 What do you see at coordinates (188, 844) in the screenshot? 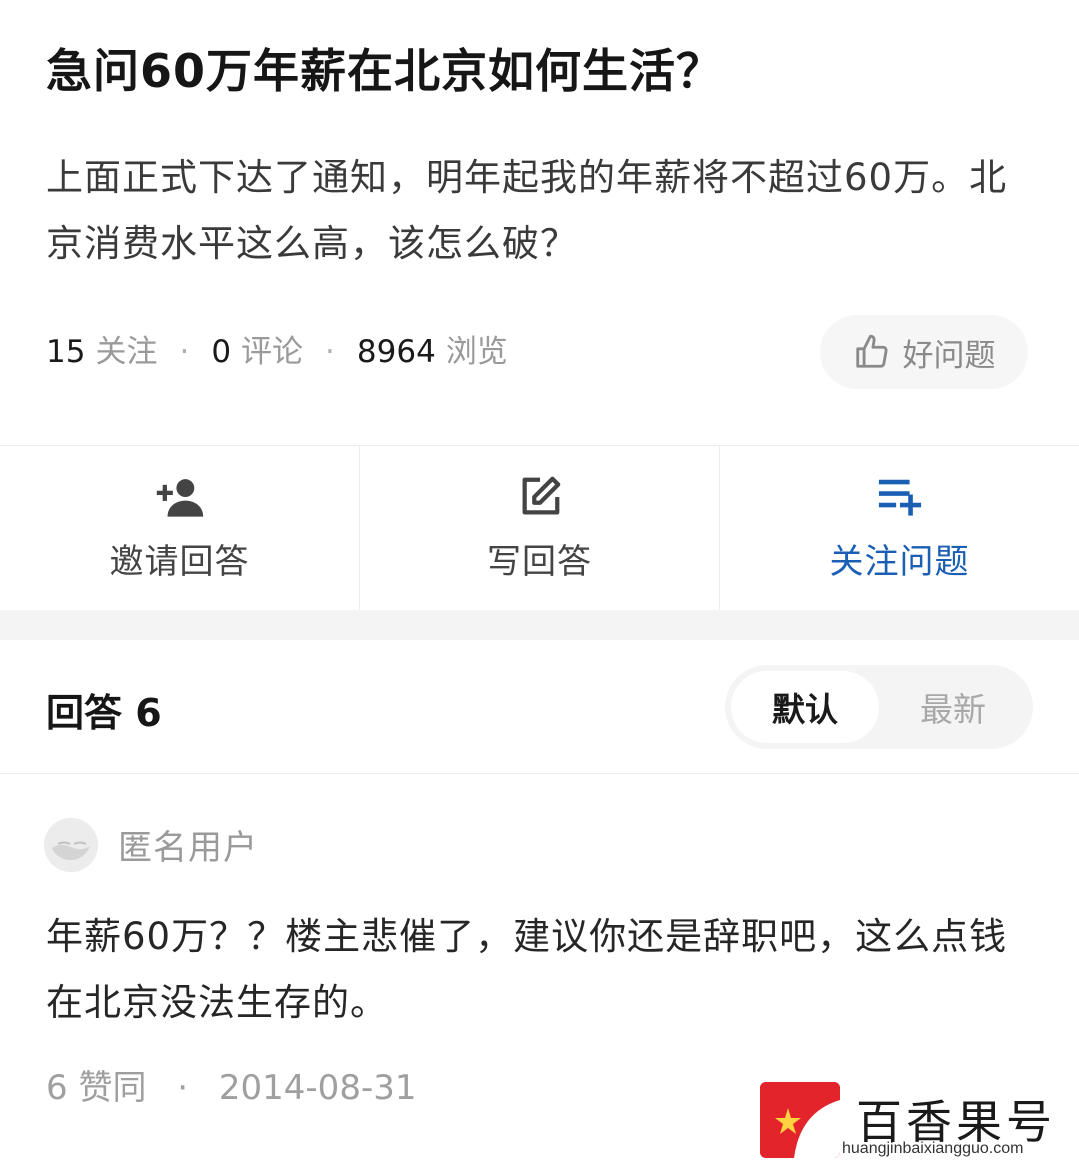
I see `author-name: 匿名用户` at bounding box center [188, 844].